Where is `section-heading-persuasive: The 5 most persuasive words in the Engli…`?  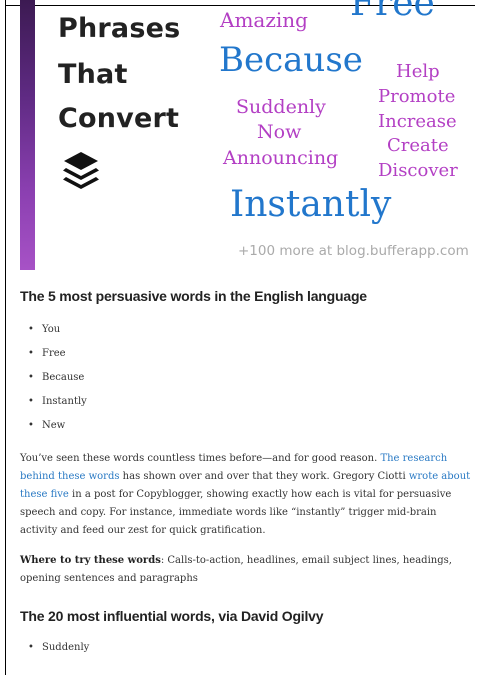 section-heading-persuasive: The 5 most persuasive words in the Engli… is located at coordinates (193, 296).